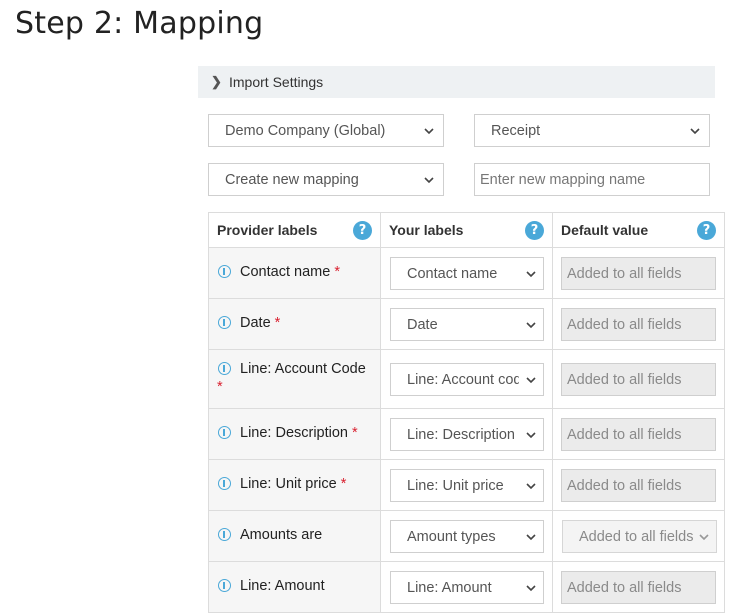 This screenshot has width=747, height=613. I want to click on your-label-select: Amount types, so click(467, 536).